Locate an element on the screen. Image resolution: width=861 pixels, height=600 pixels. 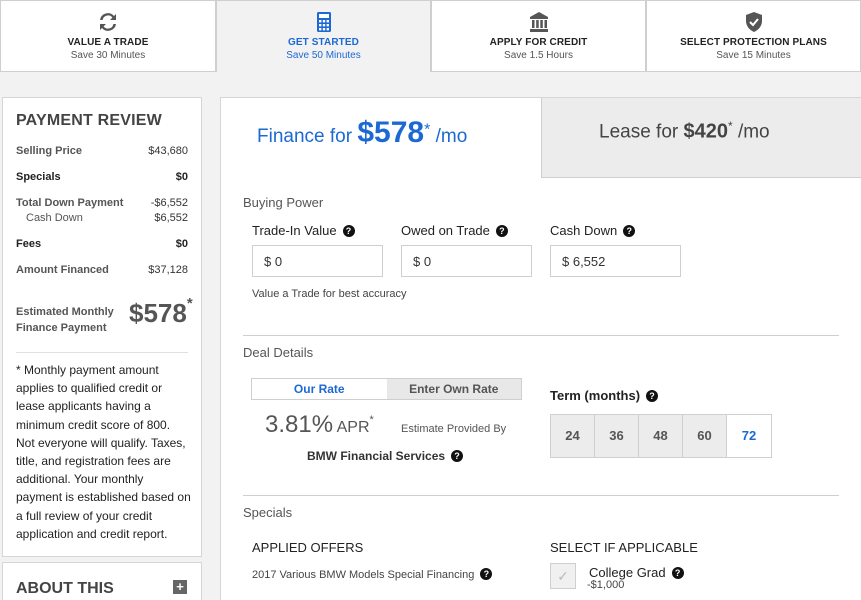
owed-on-trade-label: Owed on Trade? is located at coordinates (454, 230).